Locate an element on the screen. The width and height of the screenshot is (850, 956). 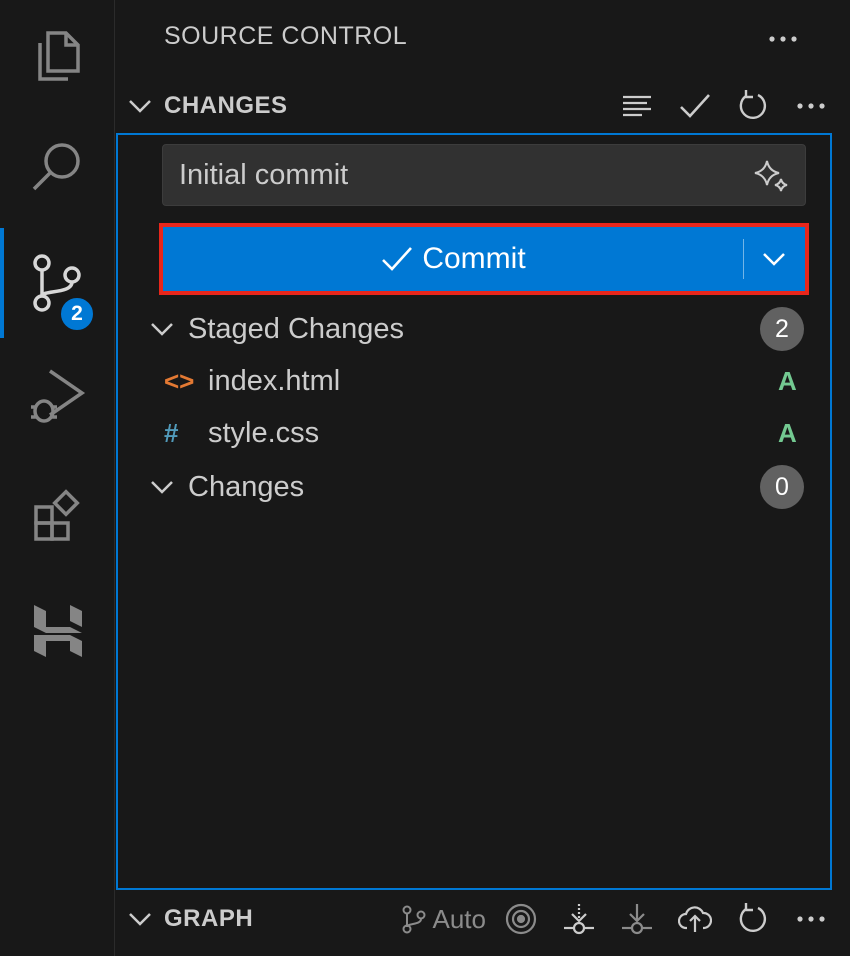
graph-auto-button: Auto is located at coordinates (443, 919).